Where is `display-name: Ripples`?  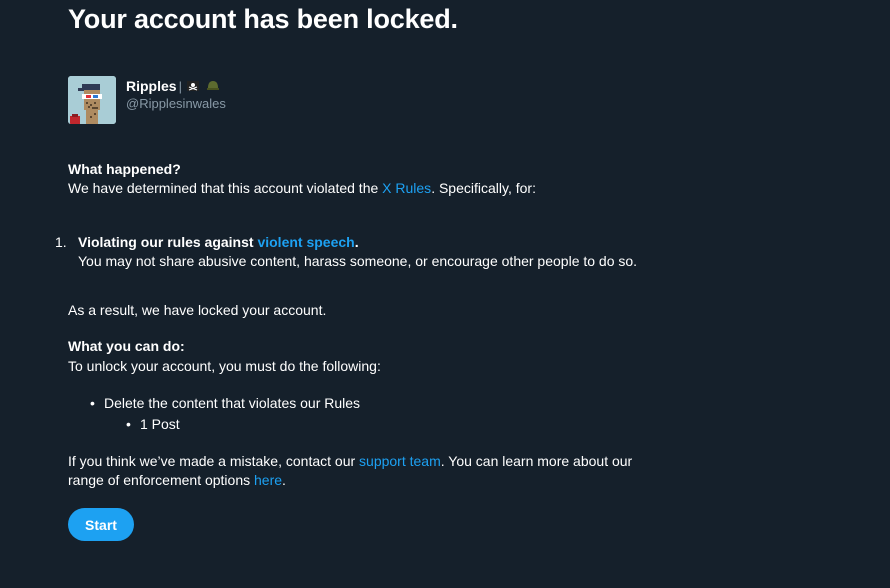 display-name: Ripples is located at coordinates (151, 86).